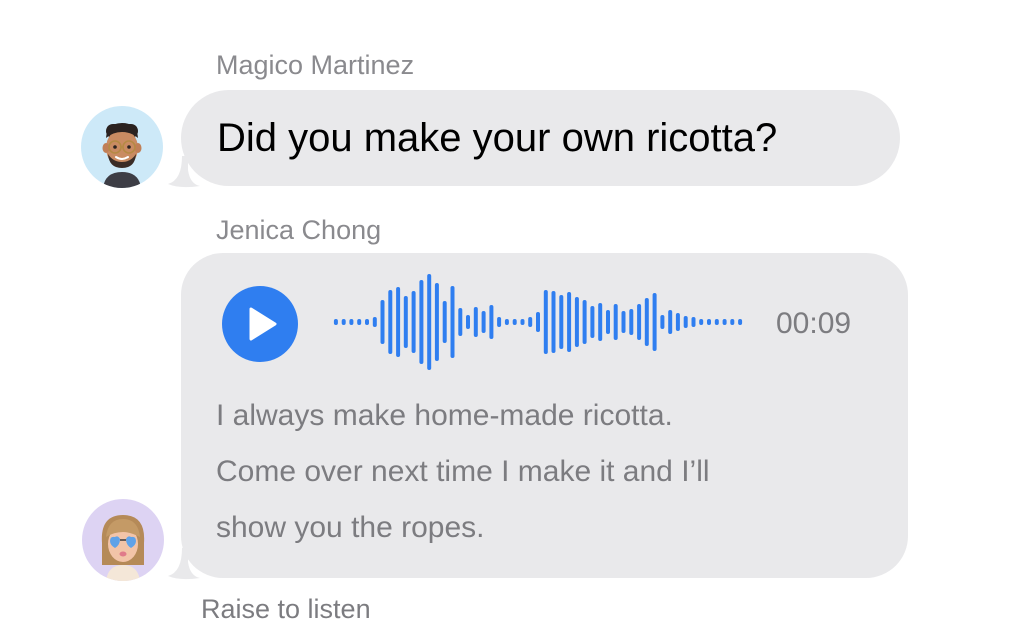 This screenshot has height=642, width=1024. I want to click on transcript-line-3: show you the ropes., so click(350, 527).